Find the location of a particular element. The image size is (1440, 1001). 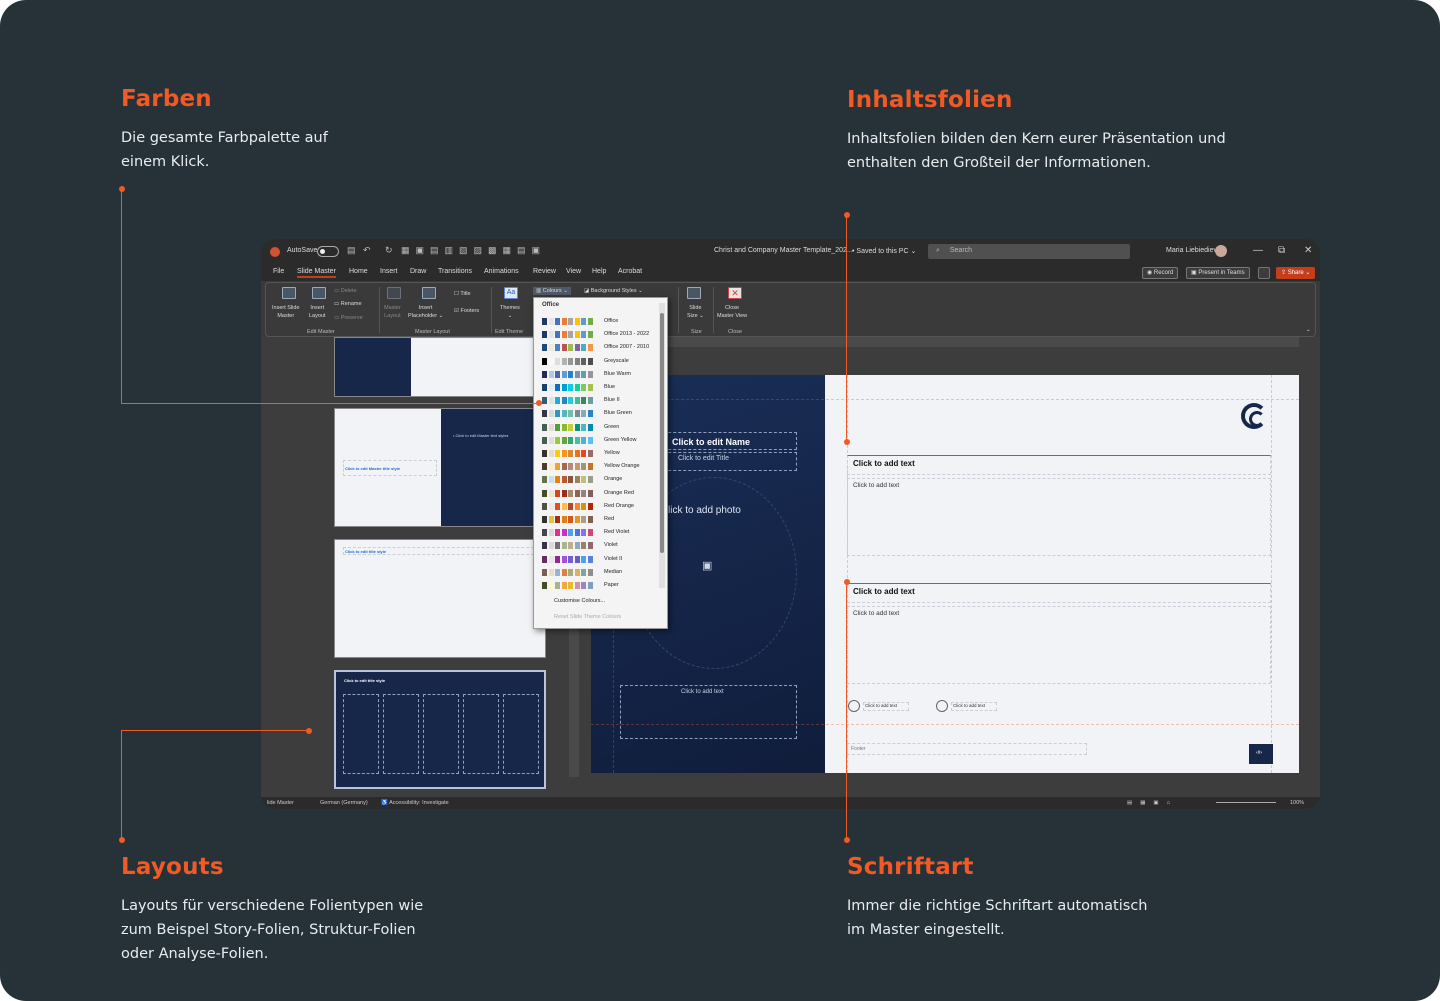

language-label: German (Germany) is located at coordinates (344, 803).